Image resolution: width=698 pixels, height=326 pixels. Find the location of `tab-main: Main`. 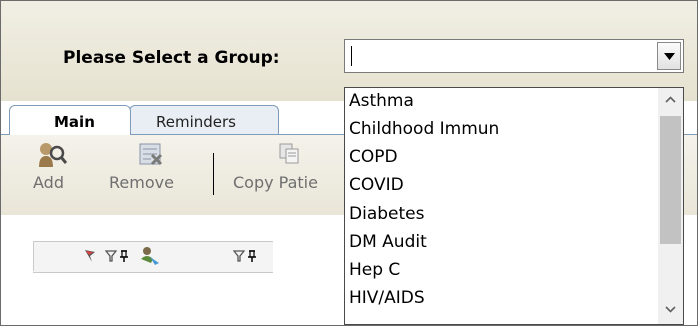

tab-main: Main is located at coordinates (70, 120).